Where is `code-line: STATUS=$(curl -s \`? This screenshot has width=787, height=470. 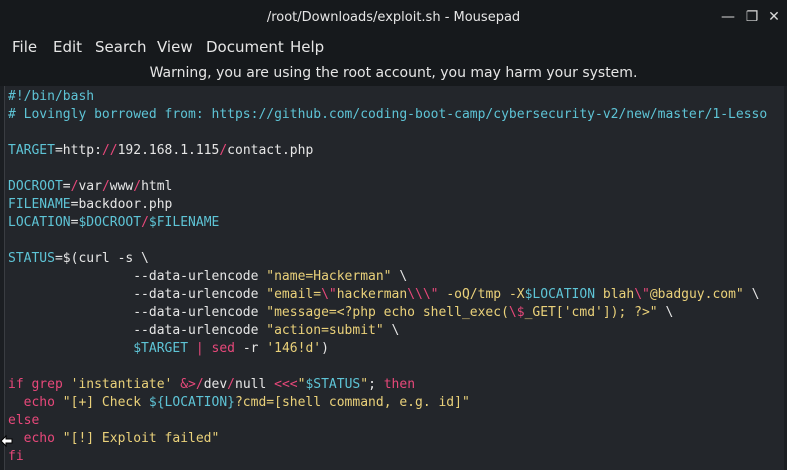
code-line: STATUS=$(curl -s \ is located at coordinates (387, 259).